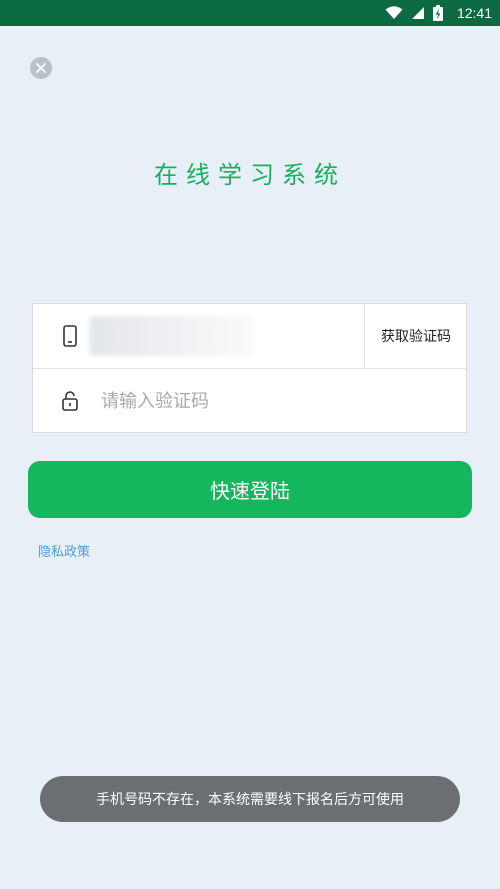  What do you see at coordinates (171, 336) in the screenshot?
I see `phone-input` at bounding box center [171, 336].